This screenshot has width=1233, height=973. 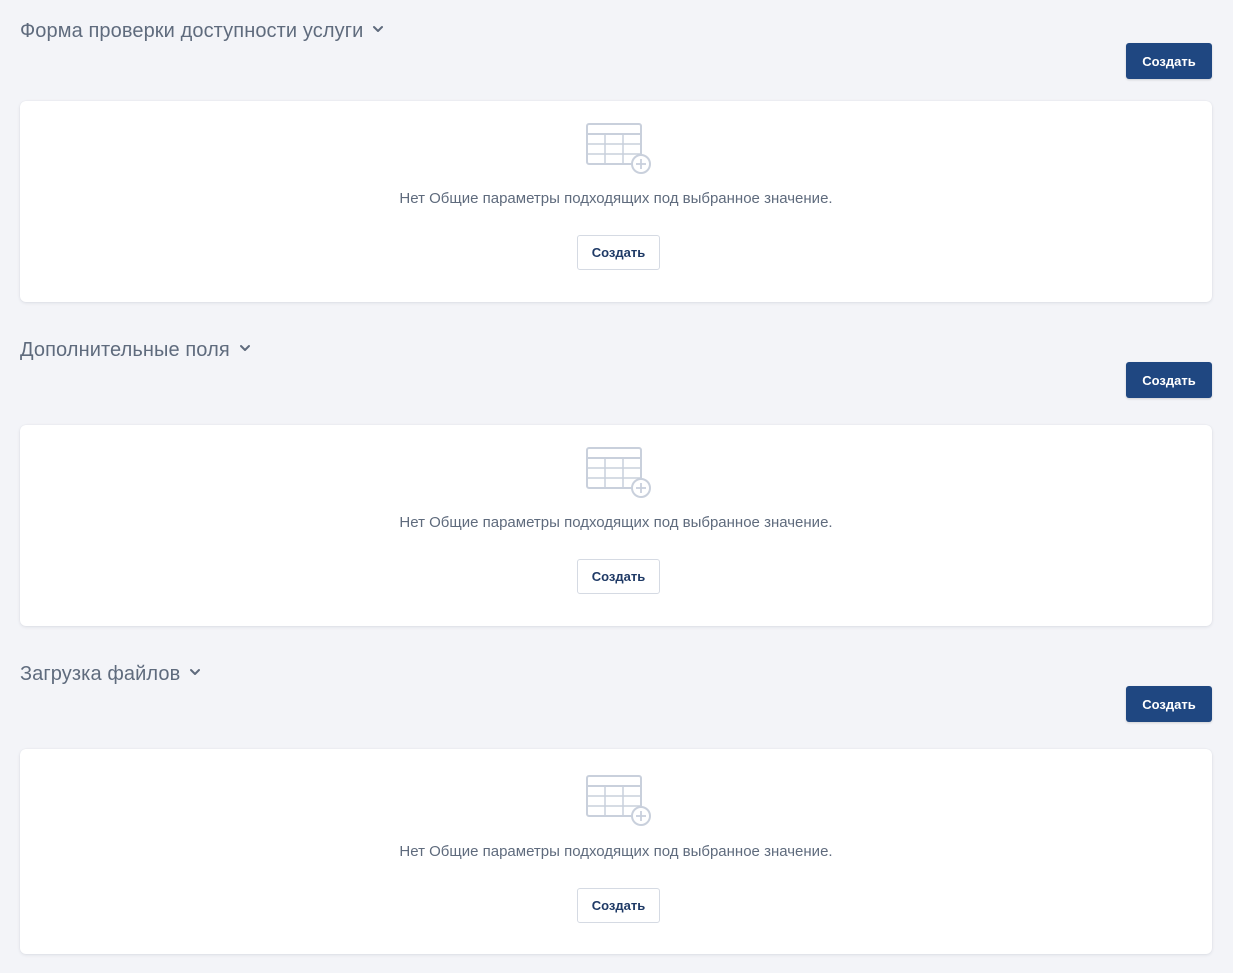 I want to click on section-header: Форма проверки доступности услуги, so click(x=202, y=31).